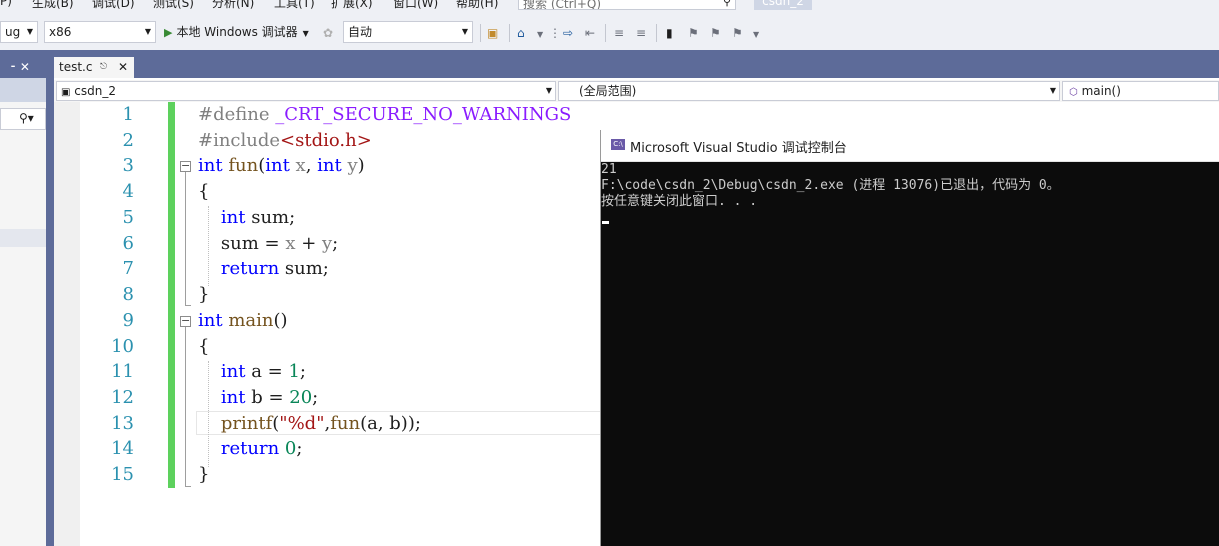 This screenshot has height=546, width=1219. What do you see at coordinates (294, 5) in the screenshot?
I see `menu-item-tools: 工具(T)` at bounding box center [294, 5].